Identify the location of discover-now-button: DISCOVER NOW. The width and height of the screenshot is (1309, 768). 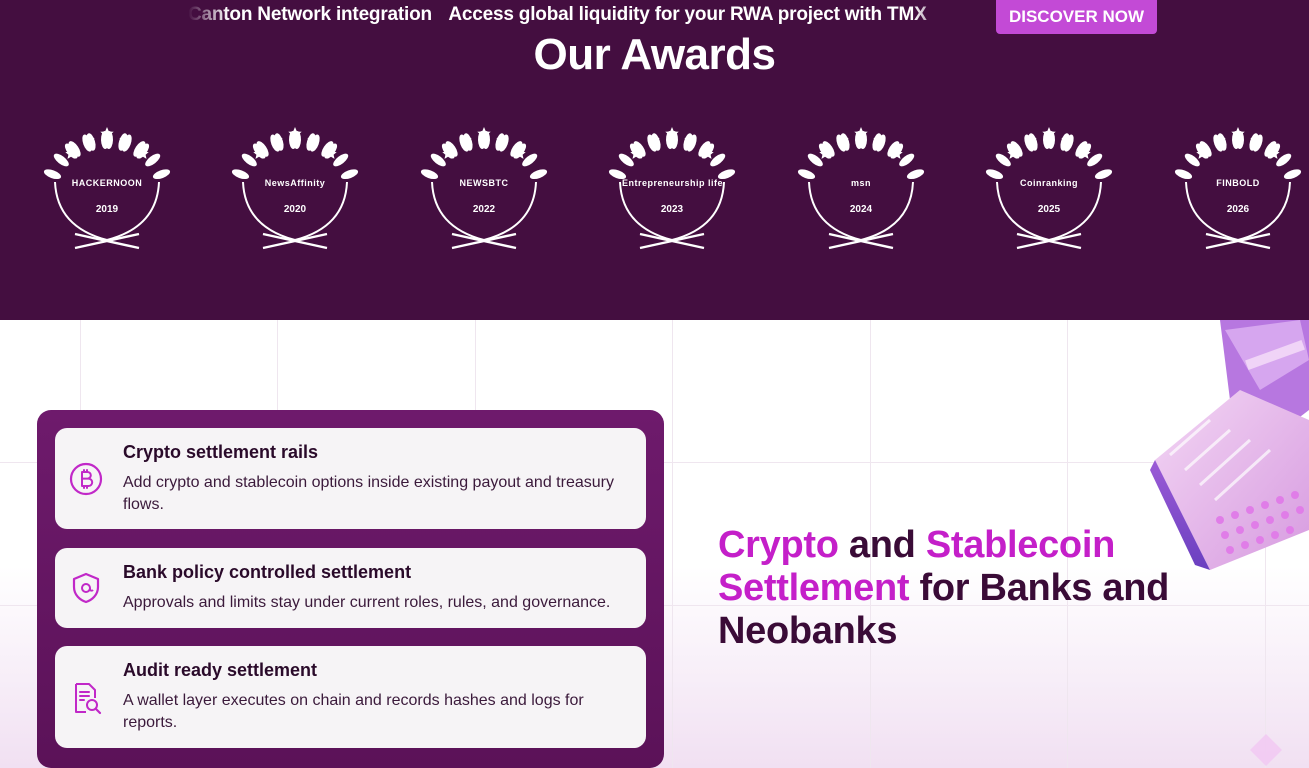
(1076, 17).